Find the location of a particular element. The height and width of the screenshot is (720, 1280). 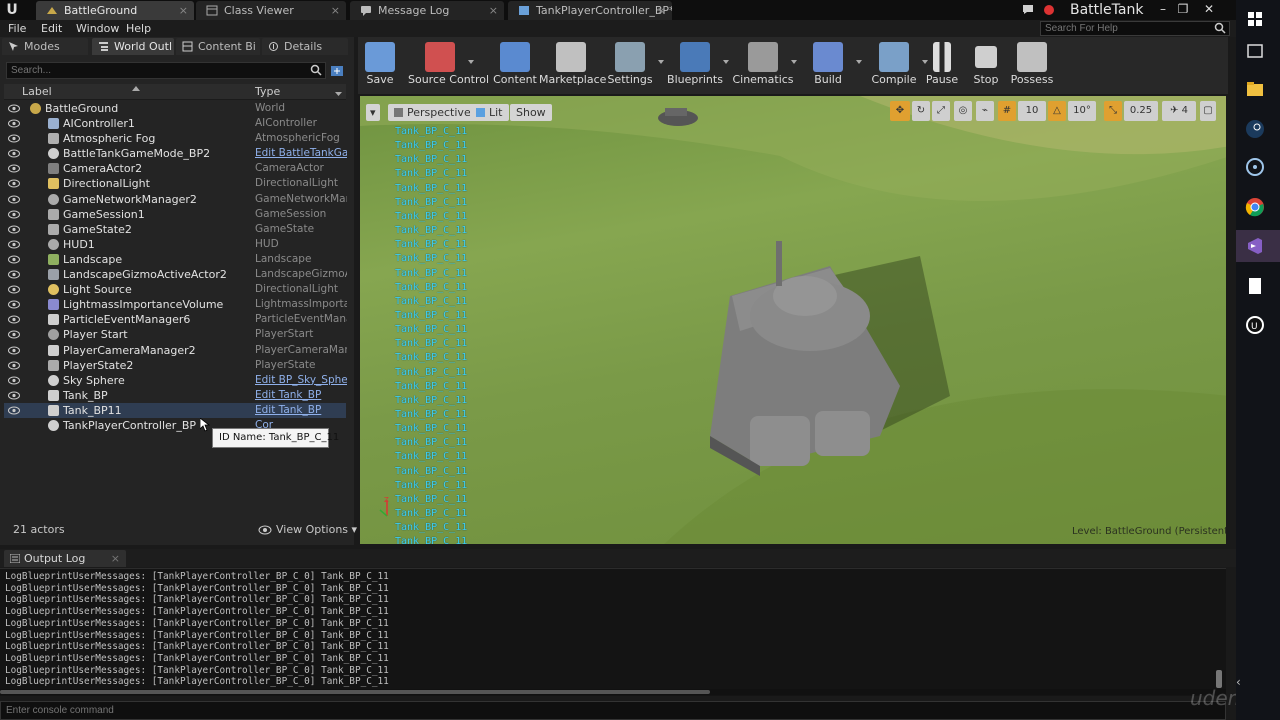

doc-tab-message-log: Message Log × is located at coordinates (427, 10).